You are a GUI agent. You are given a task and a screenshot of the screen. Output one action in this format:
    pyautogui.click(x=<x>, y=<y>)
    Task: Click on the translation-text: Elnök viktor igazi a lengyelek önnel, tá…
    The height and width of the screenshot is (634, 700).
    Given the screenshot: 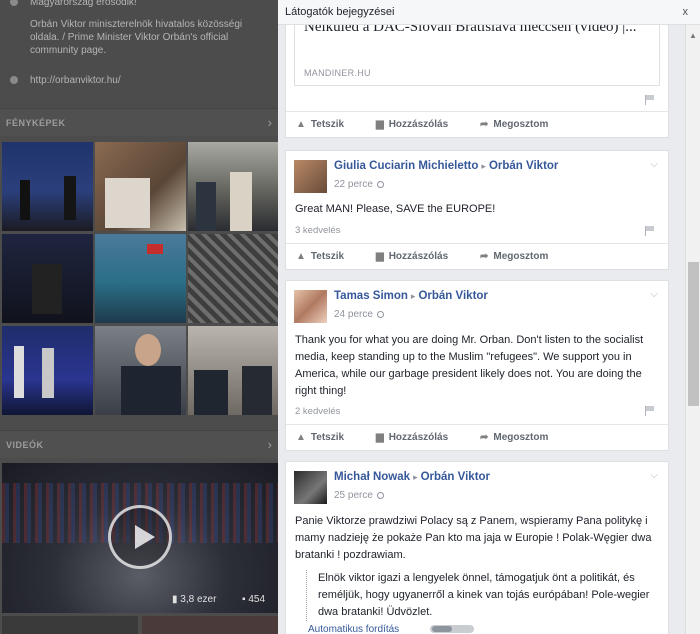 What is the action you would take?
    pyautogui.click(x=481, y=595)
    